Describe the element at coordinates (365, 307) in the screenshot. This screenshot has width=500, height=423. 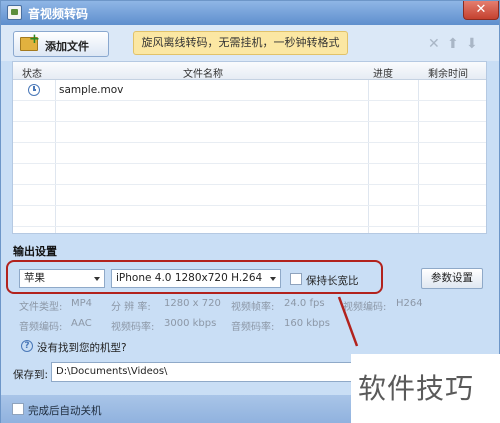
I see `info-video-codec-label: 视频编码:` at that location.